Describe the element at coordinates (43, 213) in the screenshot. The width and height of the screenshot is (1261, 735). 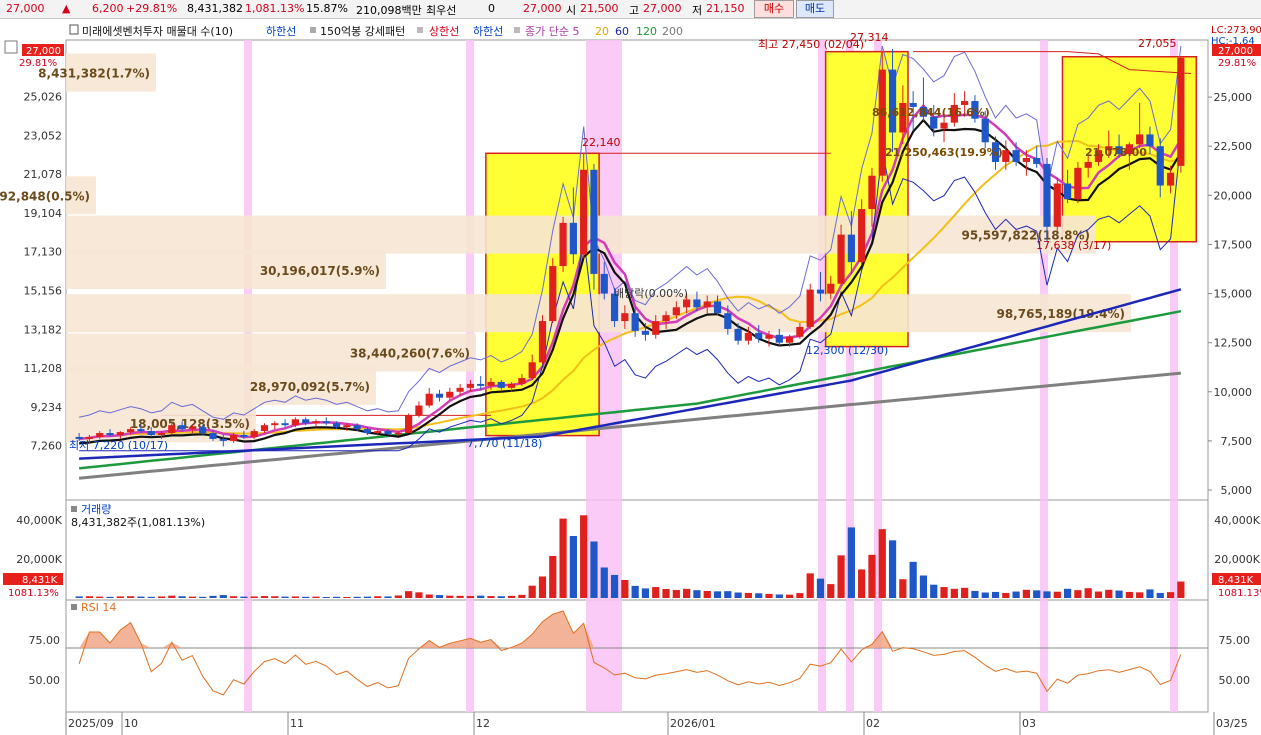
I see `left-axis-tick: 19,104` at that location.